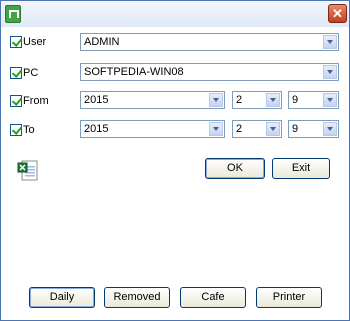 The width and height of the screenshot is (350, 321). Describe the element at coordinates (16, 130) in the screenshot. I see `to-checkbox` at that location.